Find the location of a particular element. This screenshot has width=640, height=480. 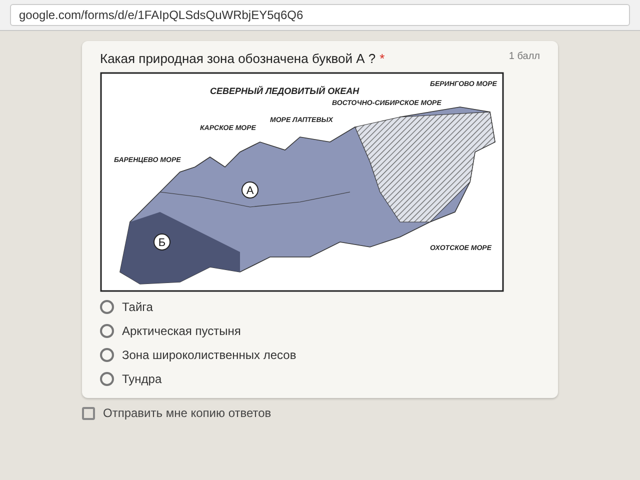

option-label: Тундра is located at coordinates (142, 379).